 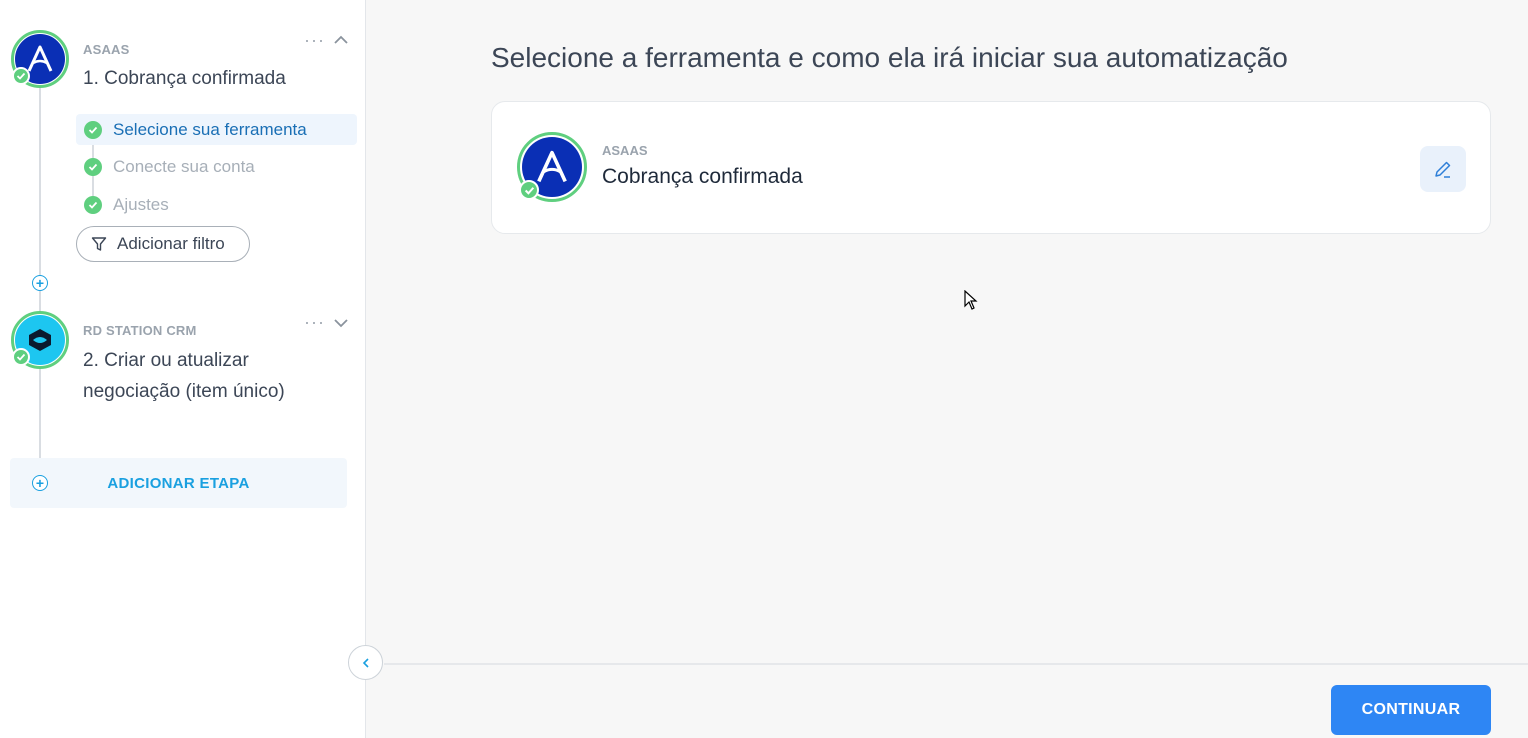 What do you see at coordinates (991, 167) in the screenshot?
I see `selected-tool-card: ASAAS Cobrança confirmada` at bounding box center [991, 167].